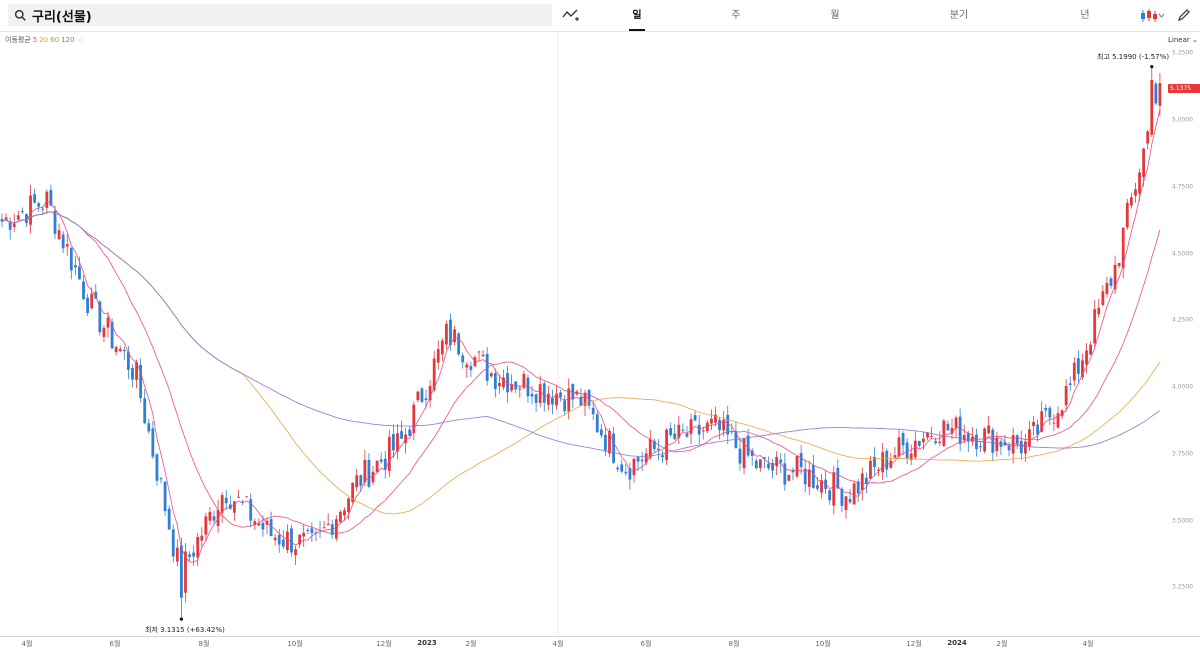 This screenshot has width=1200, height=649. I want to click on tab-quarter: 분기, so click(959, 15).